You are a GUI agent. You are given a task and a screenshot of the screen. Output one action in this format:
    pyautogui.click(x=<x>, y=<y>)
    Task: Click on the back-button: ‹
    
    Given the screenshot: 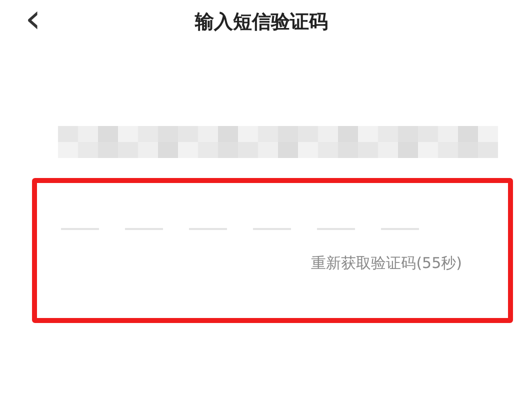 What is the action you would take?
    pyautogui.click(x=33, y=19)
    